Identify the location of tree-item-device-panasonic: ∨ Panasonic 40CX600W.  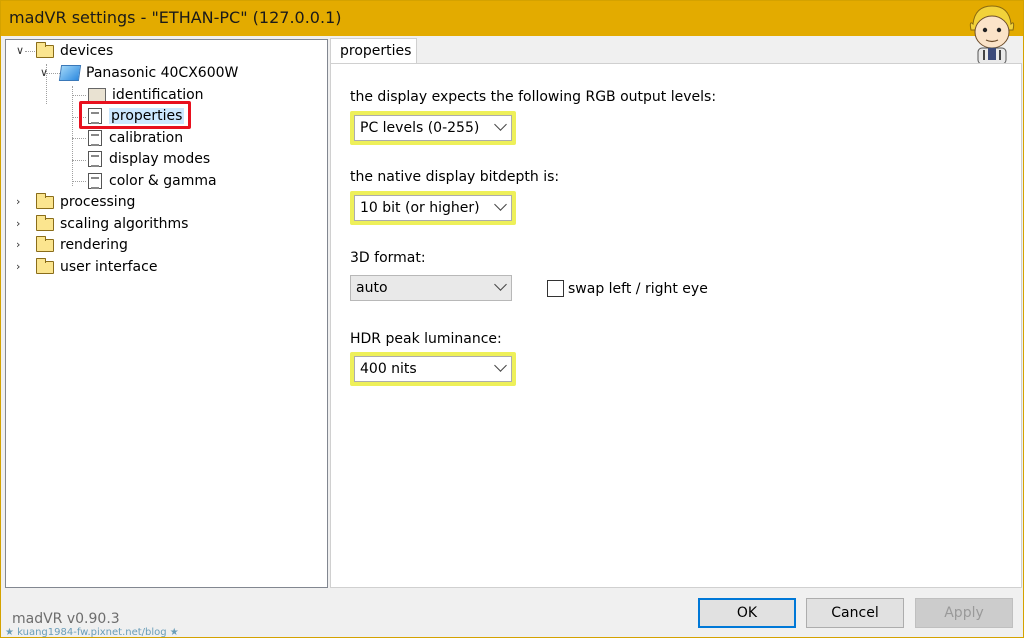
(139, 73).